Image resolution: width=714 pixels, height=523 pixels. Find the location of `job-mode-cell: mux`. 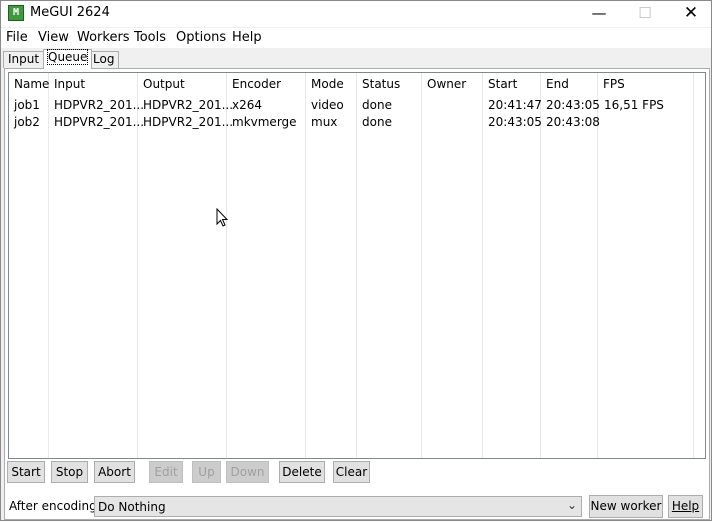

job-mode-cell: mux is located at coordinates (324, 122).